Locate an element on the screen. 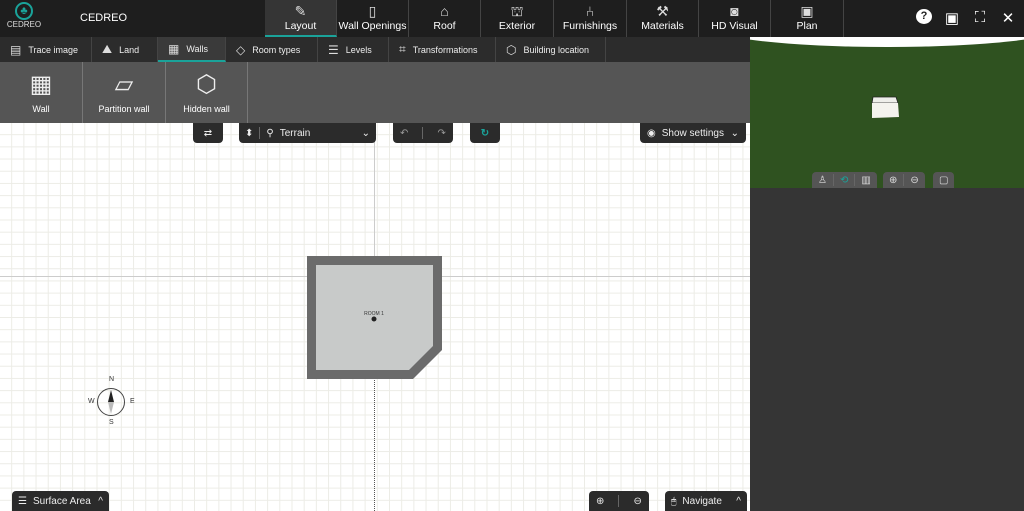 This screenshot has width=1024, height=511. subtab-land: ⛰ Land is located at coordinates (125, 49).